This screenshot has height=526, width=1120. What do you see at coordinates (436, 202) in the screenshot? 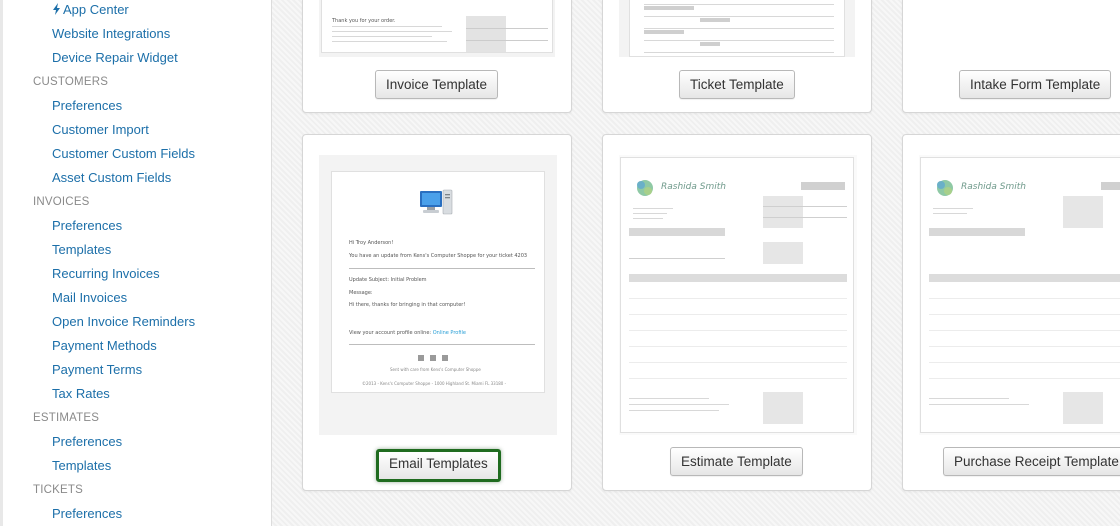
I see `computer-icon` at bounding box center [436, 202].